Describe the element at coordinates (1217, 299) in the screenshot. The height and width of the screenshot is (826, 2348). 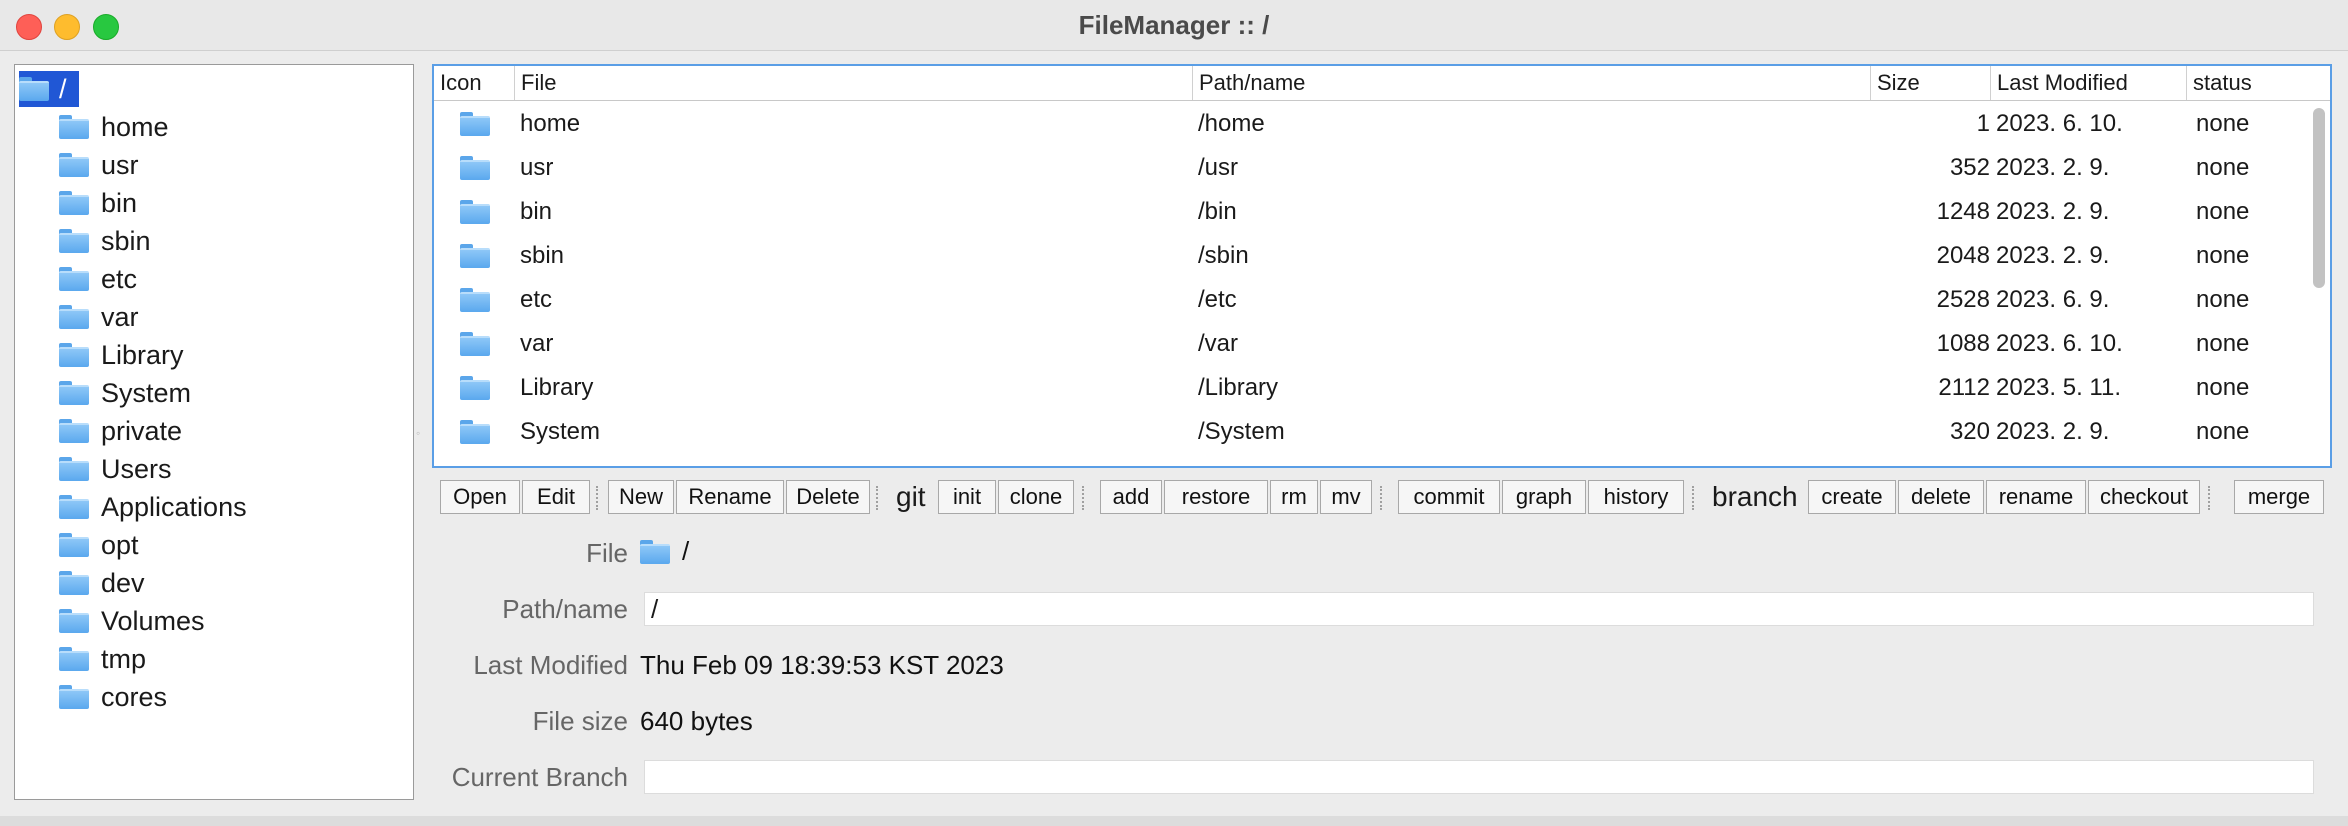
I see `path-cell: /etc` at that location.